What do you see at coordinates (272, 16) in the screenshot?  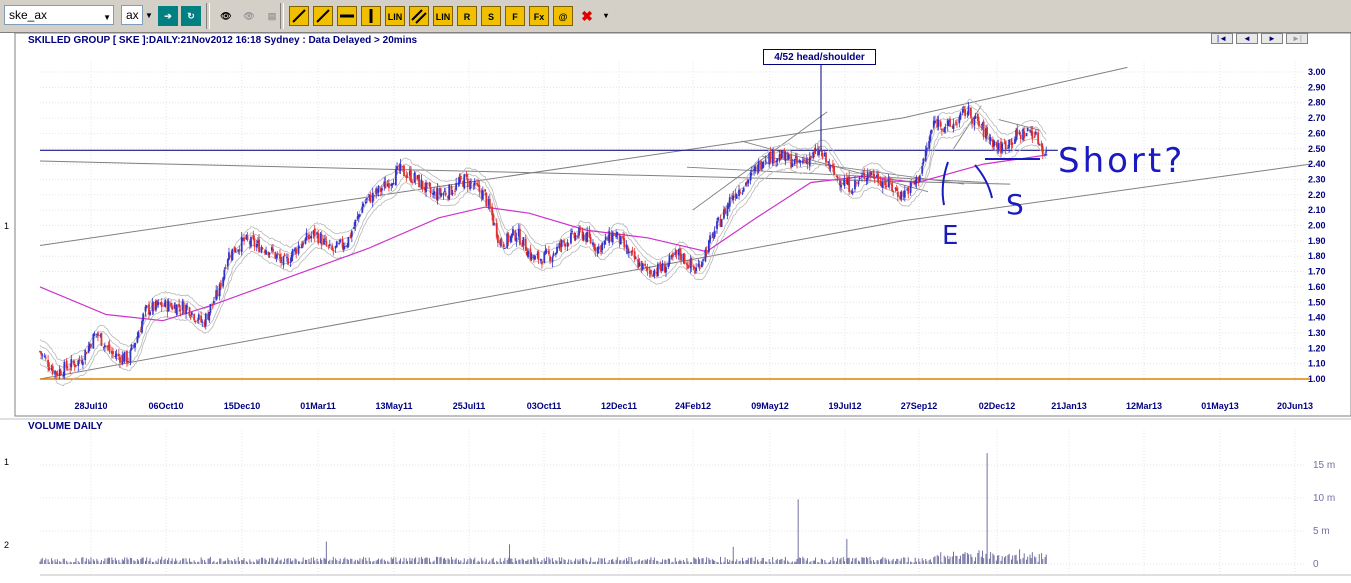 I see `print-icon: ▤` at bounding box center [272, 16].